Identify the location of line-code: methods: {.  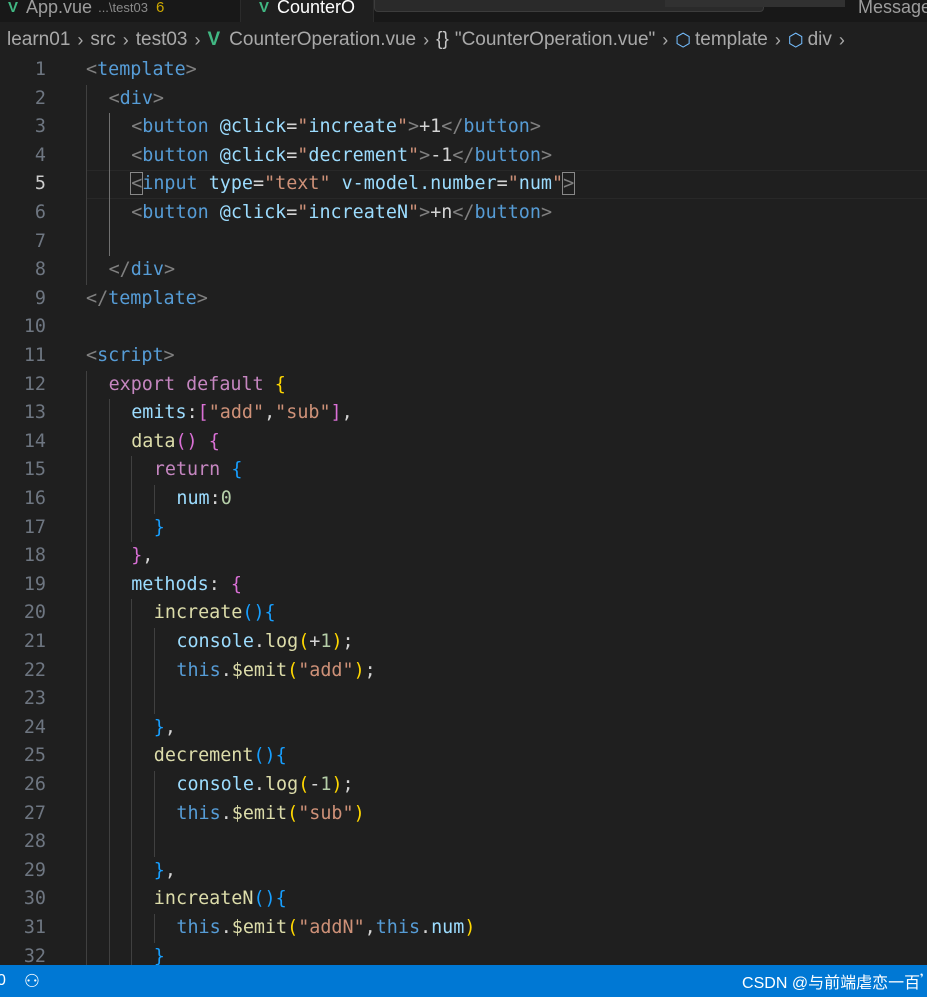
(186, 585).